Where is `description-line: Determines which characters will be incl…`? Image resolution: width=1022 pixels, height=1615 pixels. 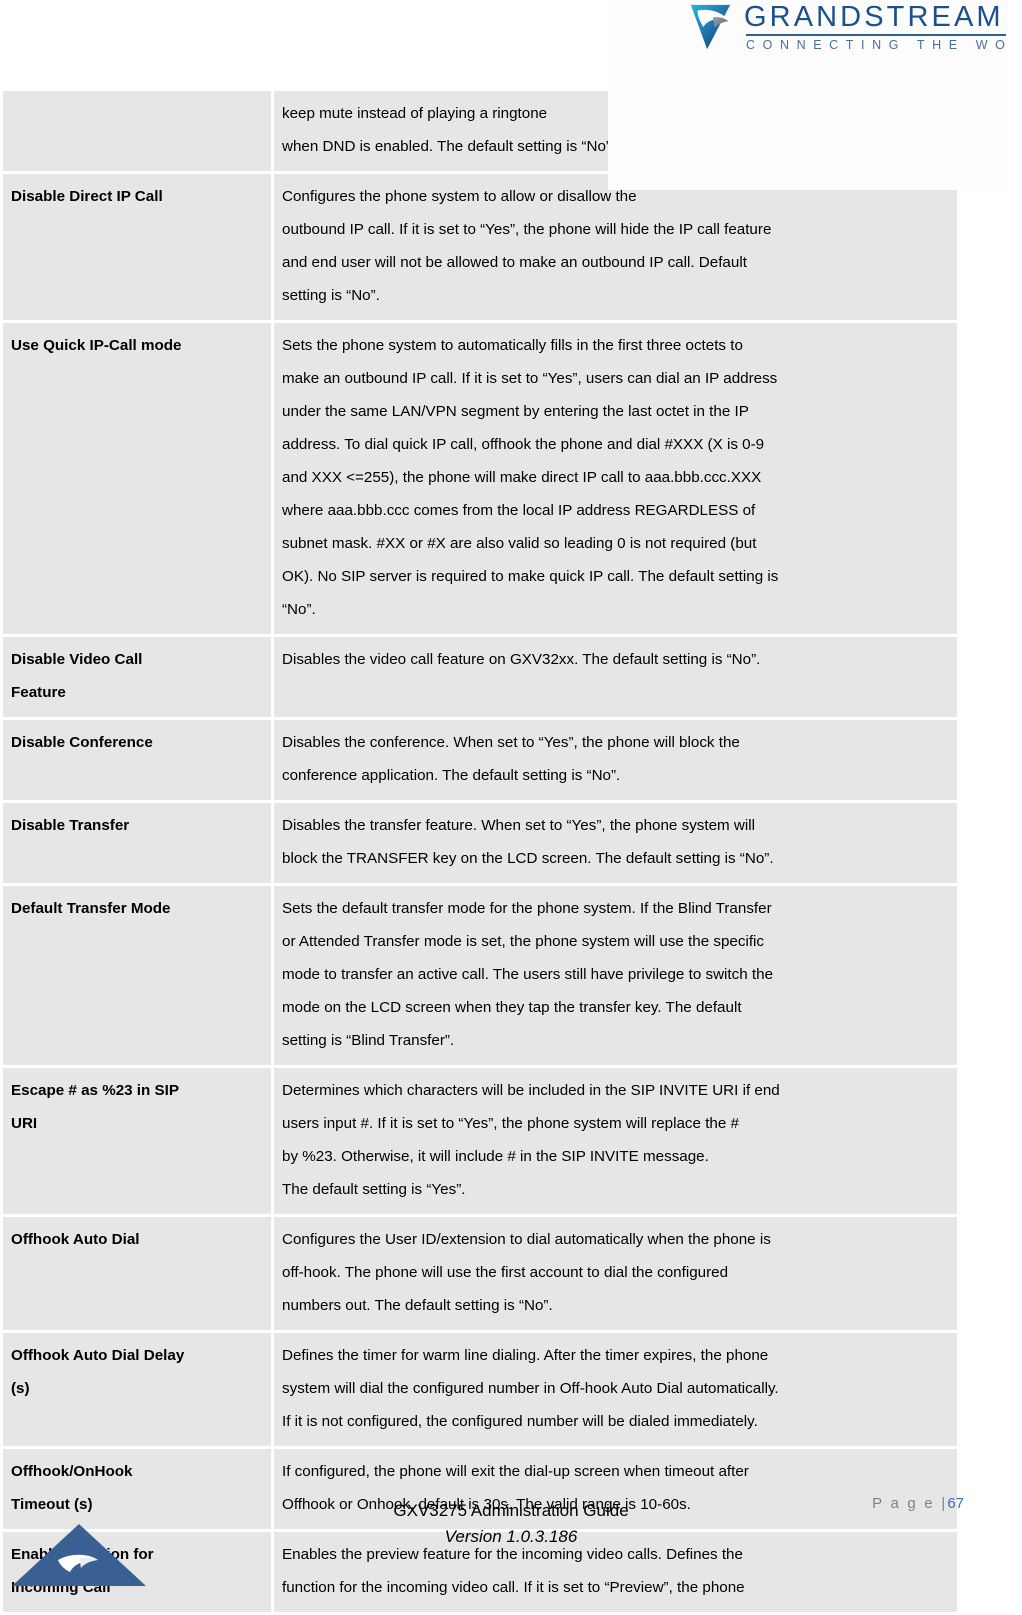 description-line: Determines which characters will be incl… is located at coordinates (531, 1090).